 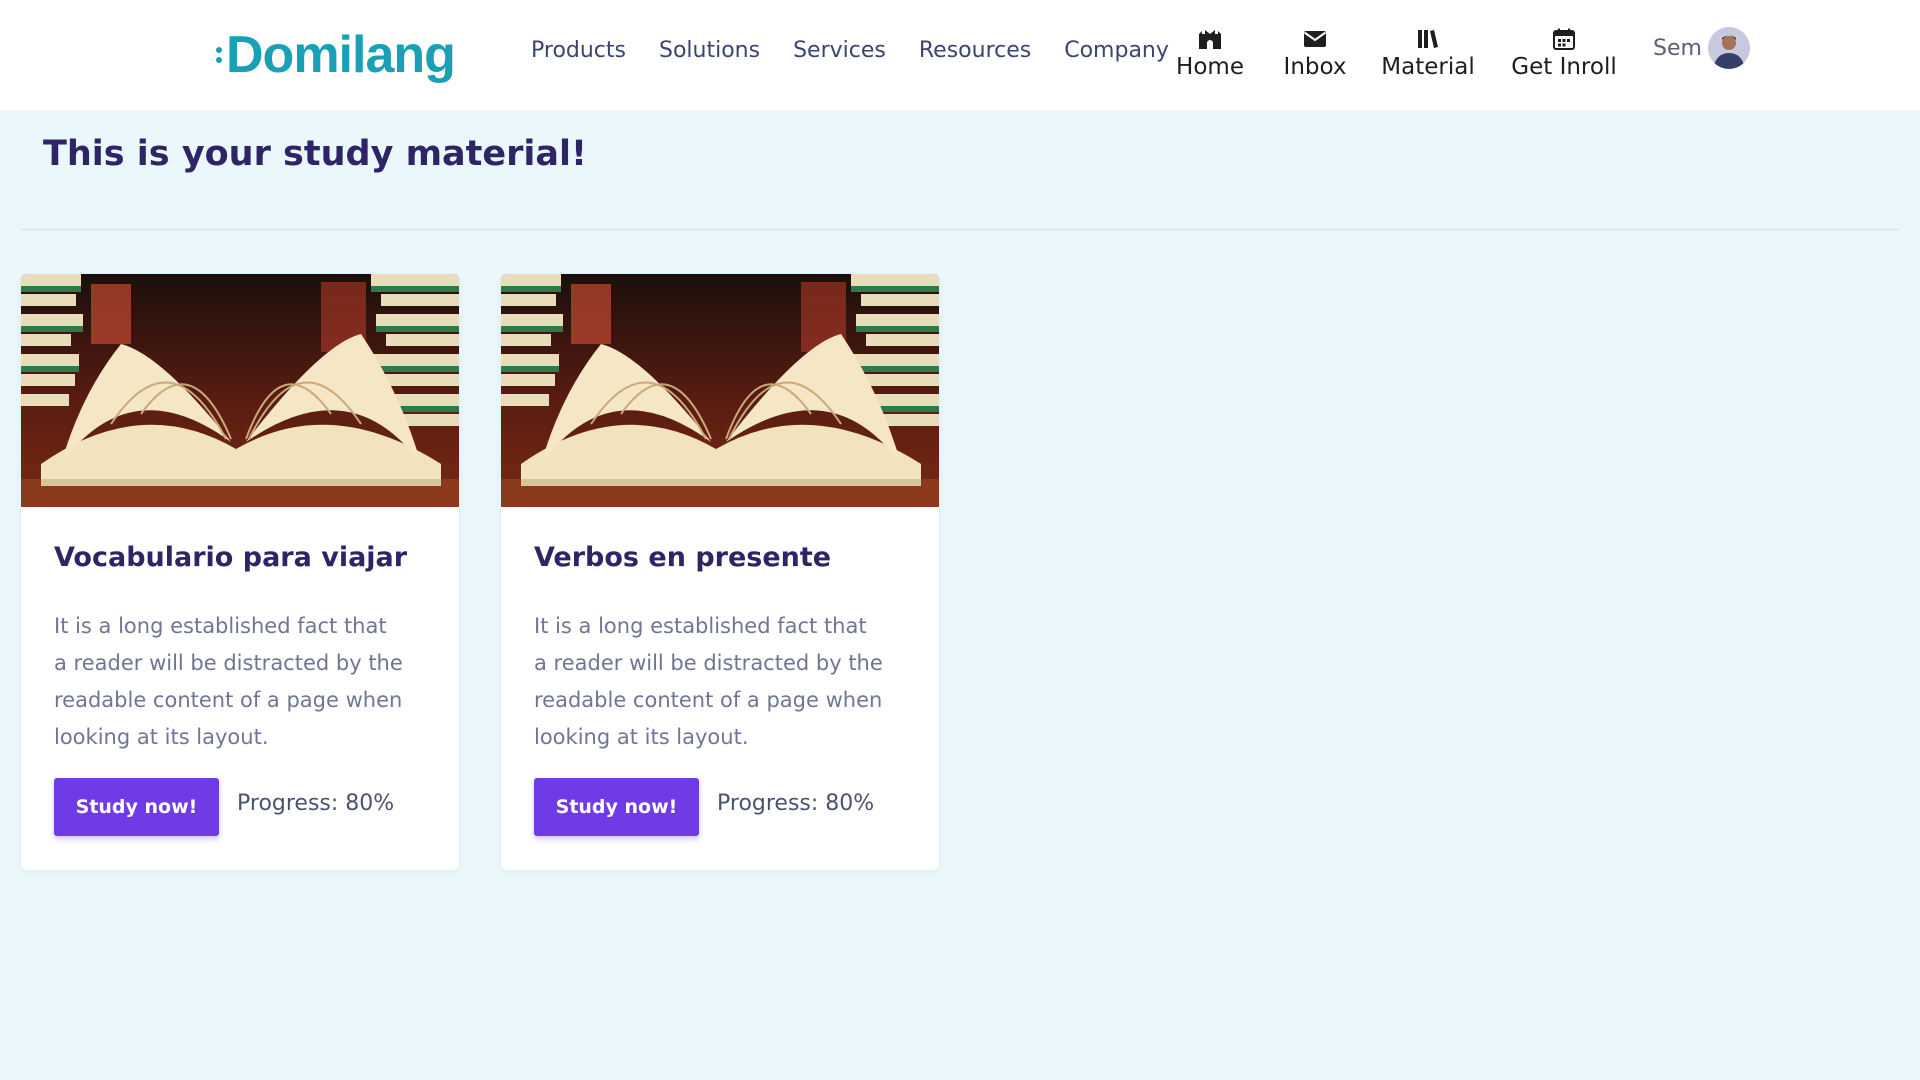 I want to click on brand-logo: Domilang, so click(x=336, y=55).